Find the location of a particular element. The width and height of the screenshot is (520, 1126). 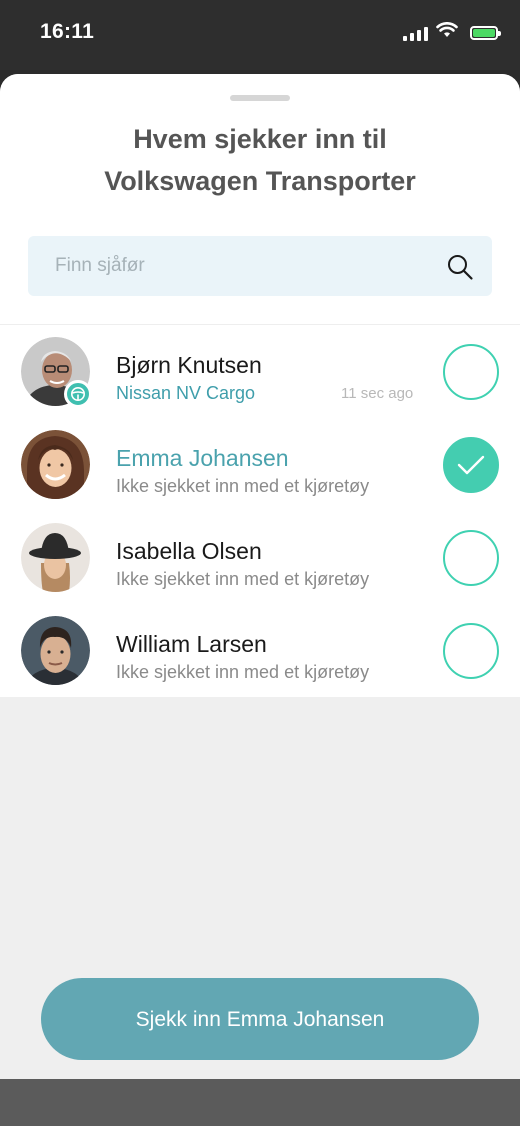

sheet-grabber-handle is located at coordinates (260, 98).